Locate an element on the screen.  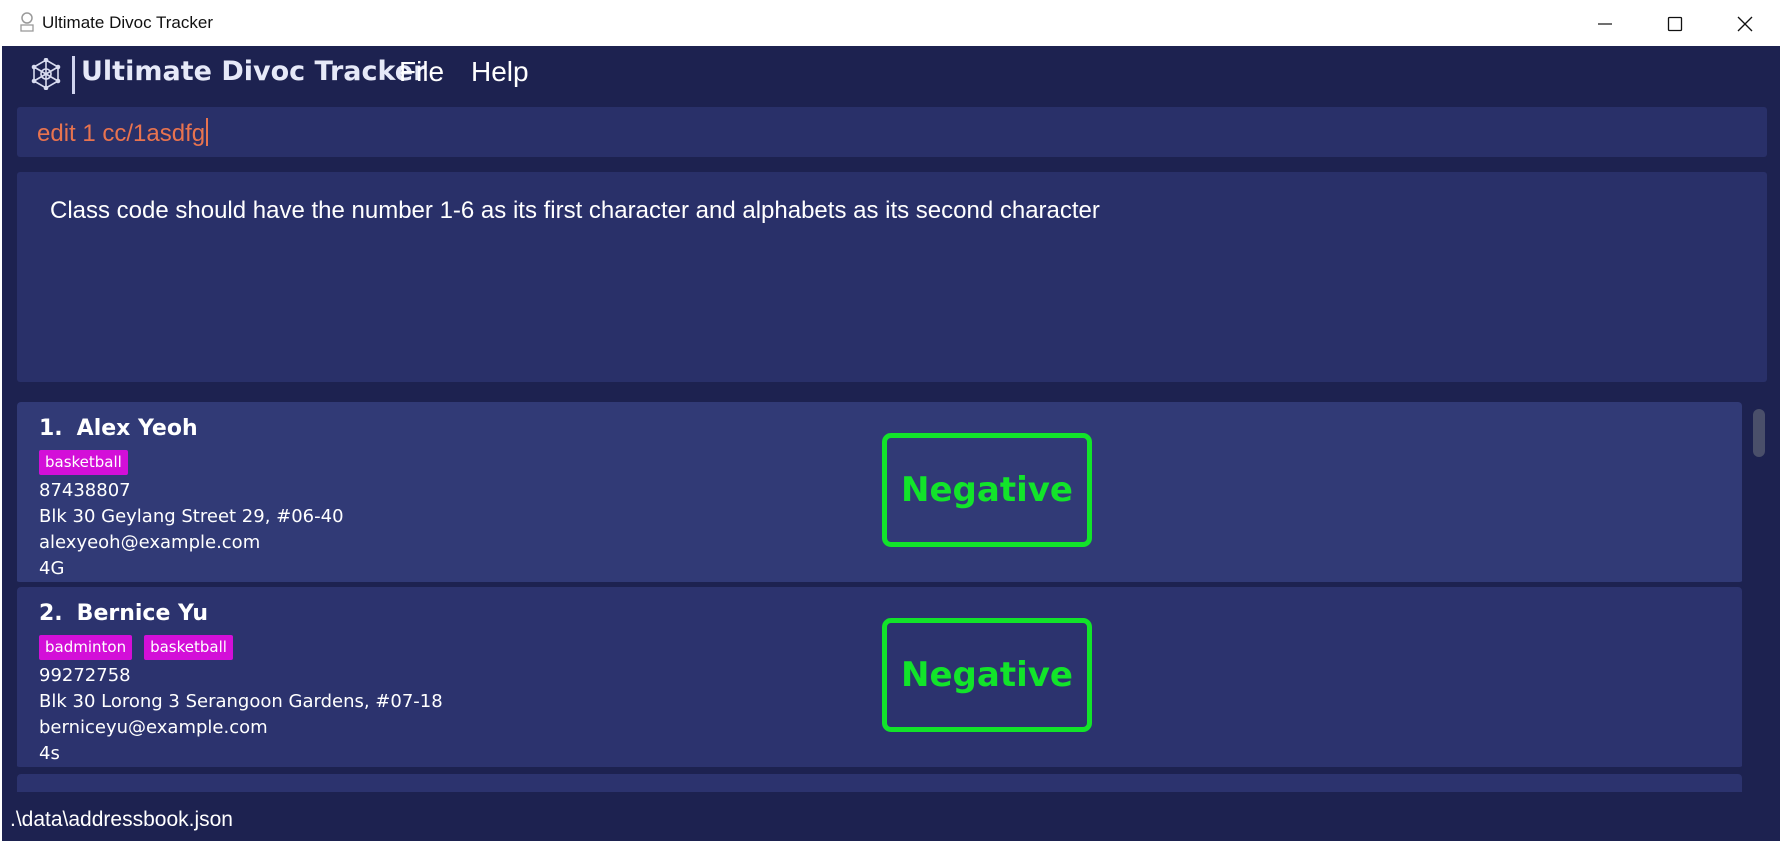
command-value: edit 1 cc/1asdfg is located at coordinates (121, 133).